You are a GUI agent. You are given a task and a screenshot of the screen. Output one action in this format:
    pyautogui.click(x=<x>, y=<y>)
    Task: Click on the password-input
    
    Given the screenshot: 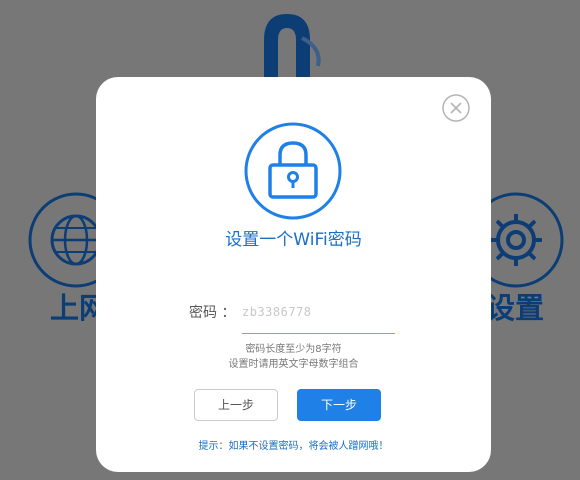 What is the action you would take?
    pyautogui.click(x=317, y=312)
    